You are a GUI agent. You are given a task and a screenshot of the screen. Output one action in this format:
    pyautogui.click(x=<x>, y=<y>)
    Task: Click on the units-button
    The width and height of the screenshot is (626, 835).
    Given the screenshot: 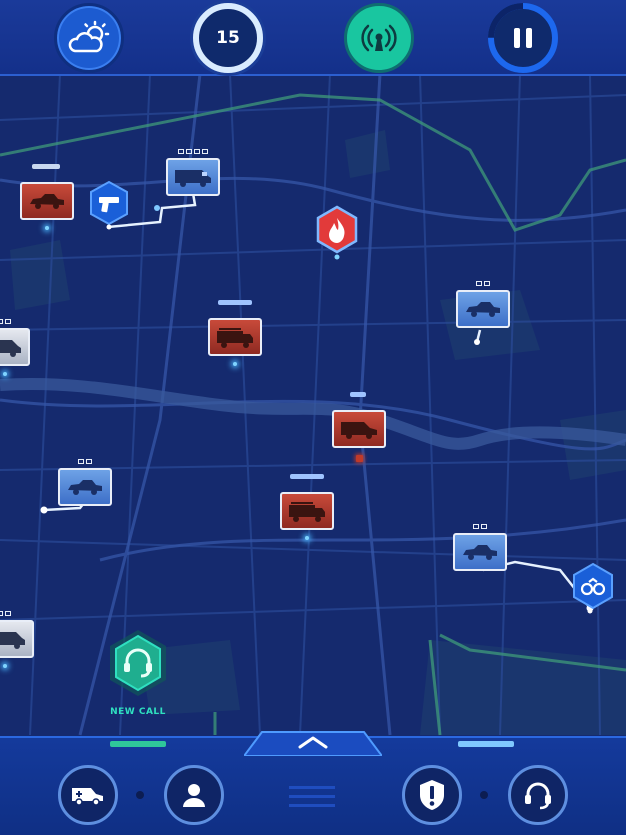 What is the action you would take?
    pyautogui.click(x=194, y=795)
    